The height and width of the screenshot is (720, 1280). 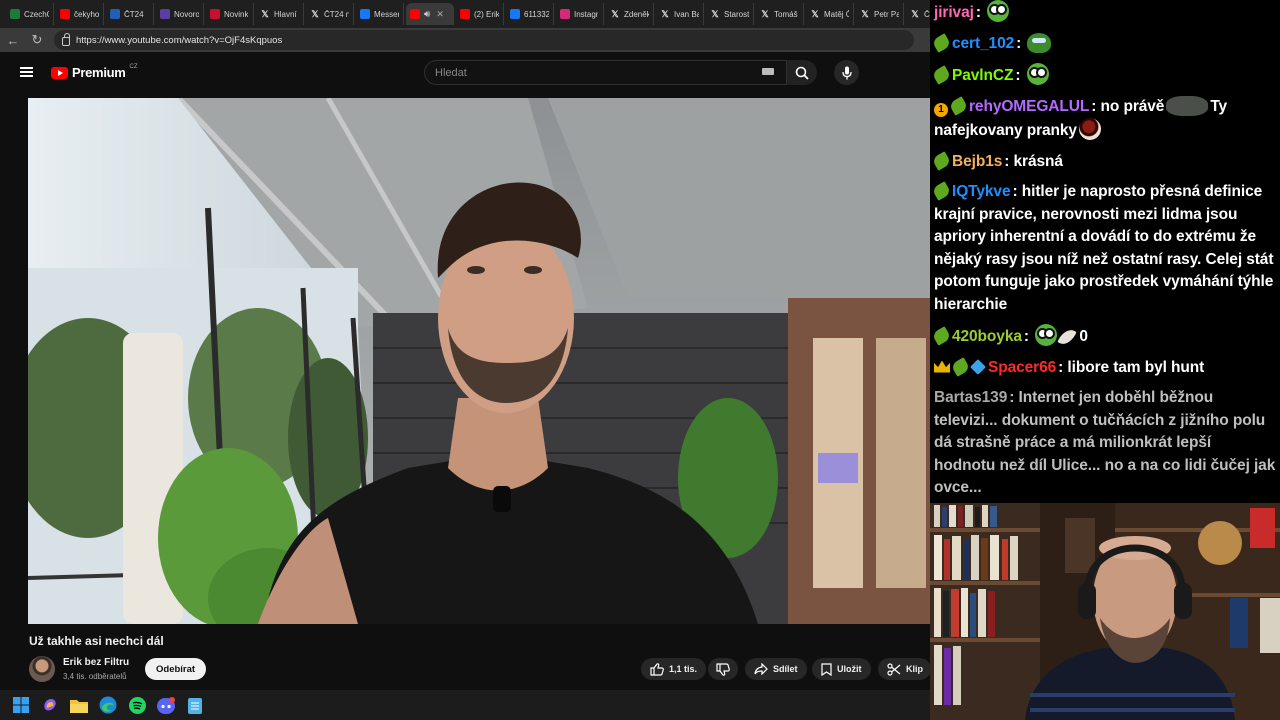 What do you see at coordinates (1039, 42) in the screenshot?
I see `pepe-emote-icon` at bounding box center [1039, 42].